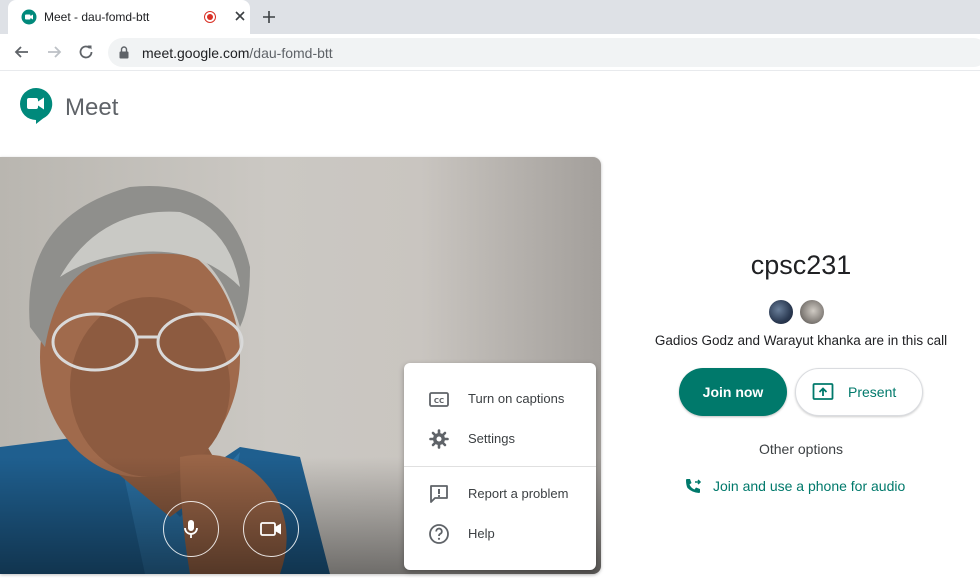 The image size is (980, 578). I want to click on meeting-name: cpsc231, so click(801, 265).